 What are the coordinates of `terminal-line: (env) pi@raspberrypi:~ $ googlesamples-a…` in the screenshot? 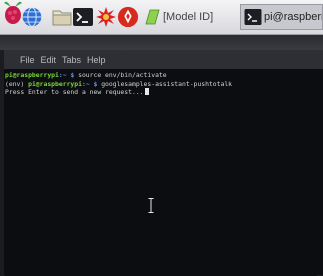 It's located at (161, 84).